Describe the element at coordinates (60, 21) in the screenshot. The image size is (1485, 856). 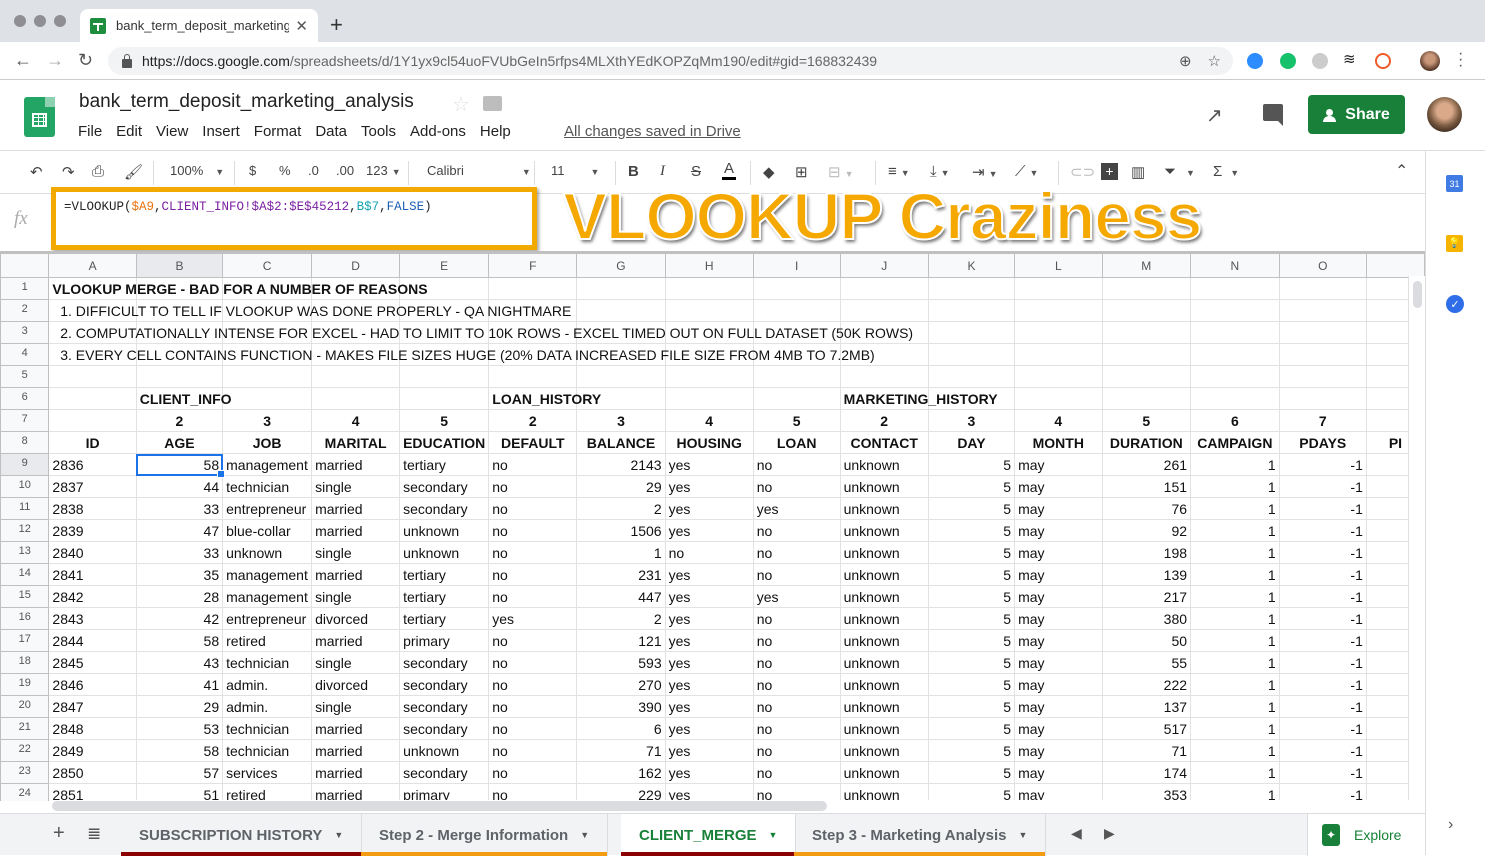
I see `window-maximize-button` at that location.